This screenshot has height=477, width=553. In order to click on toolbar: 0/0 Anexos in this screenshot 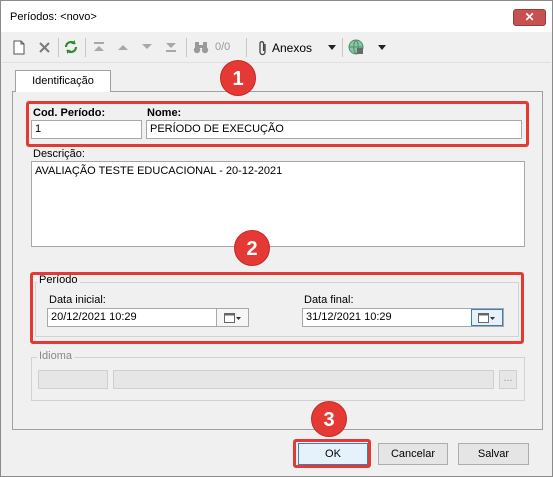, I will do `click(276, 47)`.